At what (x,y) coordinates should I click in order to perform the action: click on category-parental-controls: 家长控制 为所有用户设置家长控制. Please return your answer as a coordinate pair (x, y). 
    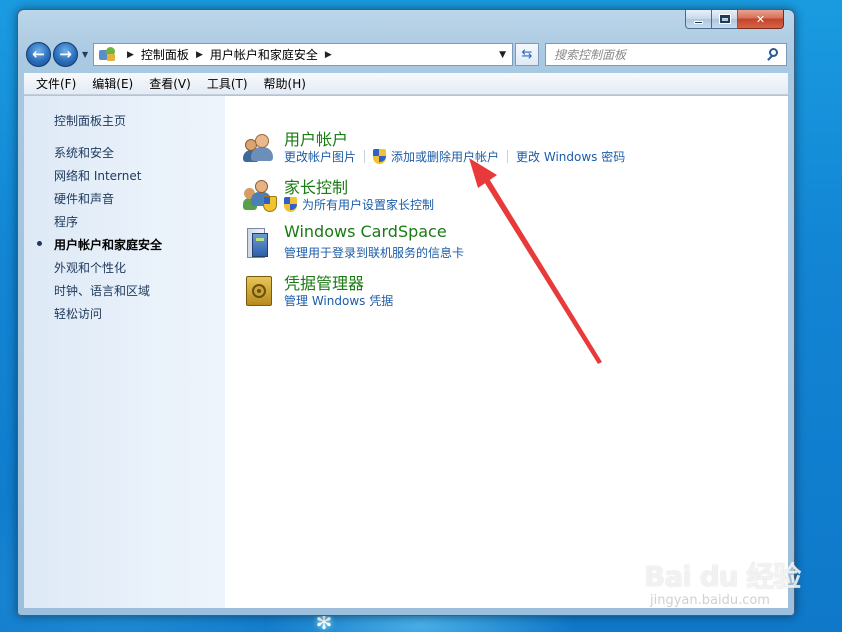
    Looking at the image, I should click on (513, 196).